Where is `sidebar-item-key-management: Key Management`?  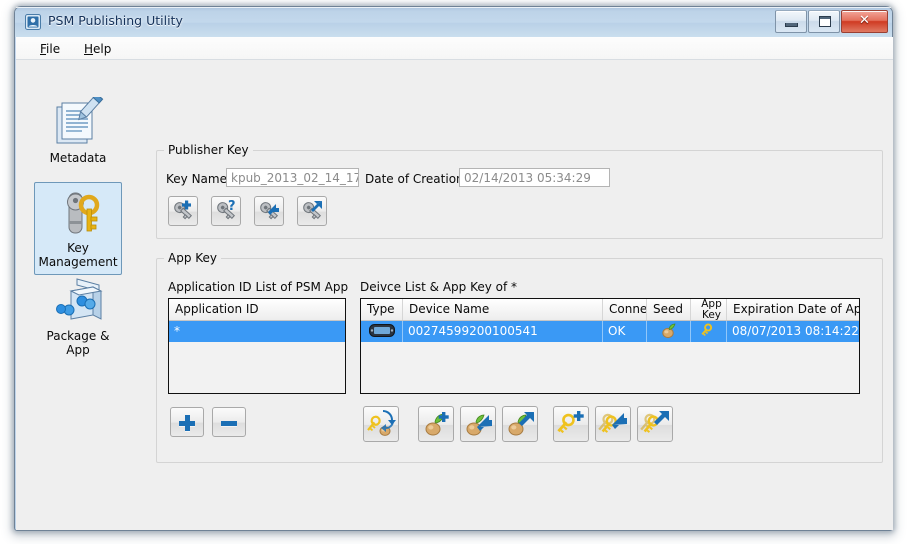
sidebar-item-key-management: Key Management is located at coordinates (78, 228).